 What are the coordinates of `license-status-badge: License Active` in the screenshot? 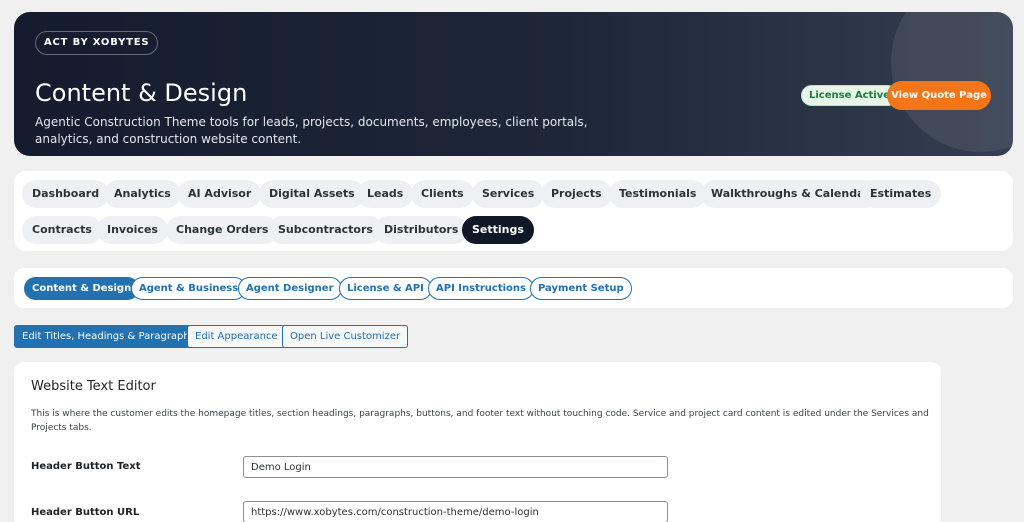 It's located at (850, 95).